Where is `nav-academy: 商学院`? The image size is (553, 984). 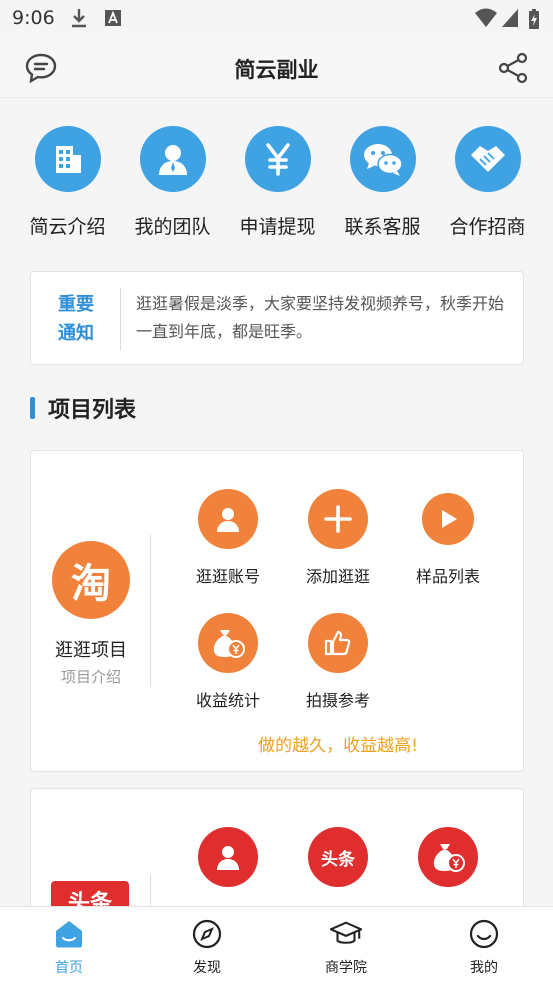 nav-academy: 商学院 is located at coordinates (346, 947).